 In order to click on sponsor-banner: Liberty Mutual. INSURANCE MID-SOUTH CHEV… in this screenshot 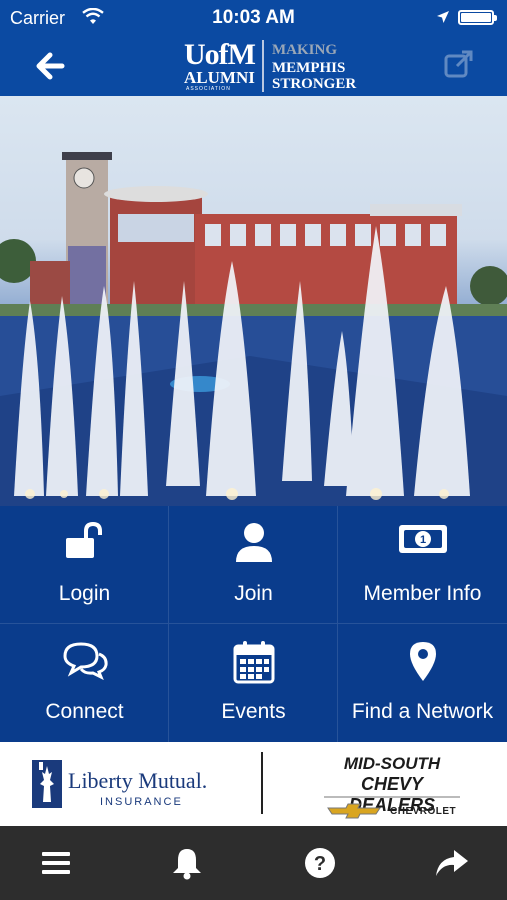, I will do `click(253, 784)`.